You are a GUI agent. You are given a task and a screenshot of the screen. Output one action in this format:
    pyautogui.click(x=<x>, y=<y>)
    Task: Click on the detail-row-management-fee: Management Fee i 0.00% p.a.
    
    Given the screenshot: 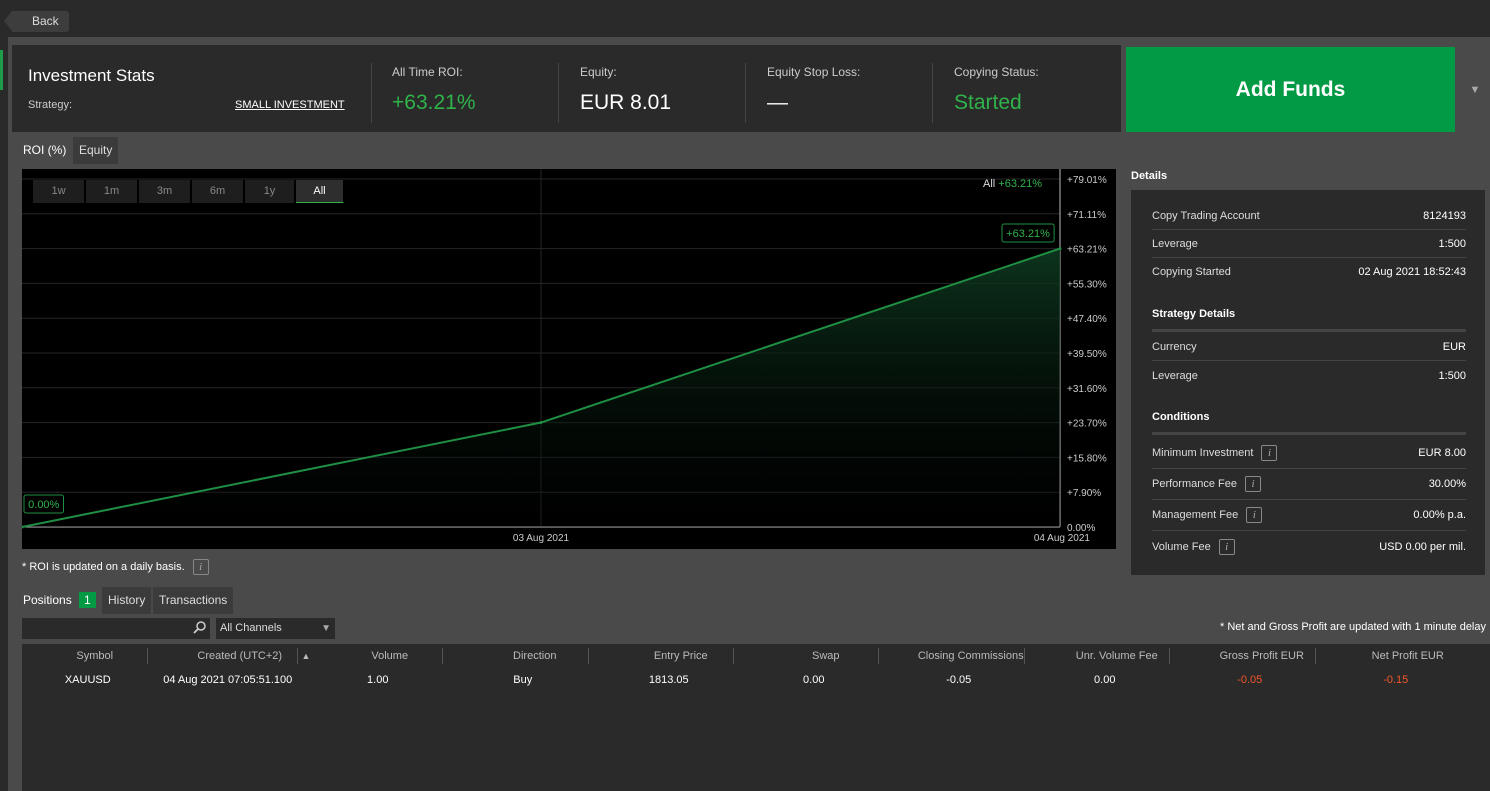 What is the action you would take?
    pyautogui.click(x=1309, y=515)
    